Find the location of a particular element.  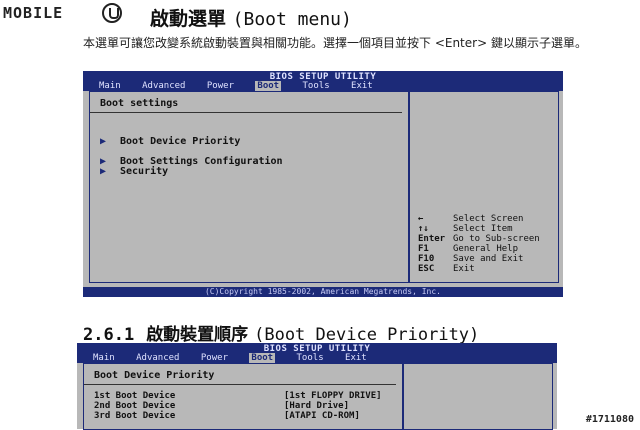

key-row-f1: F1 General Help is located at coordinates (479, 249).